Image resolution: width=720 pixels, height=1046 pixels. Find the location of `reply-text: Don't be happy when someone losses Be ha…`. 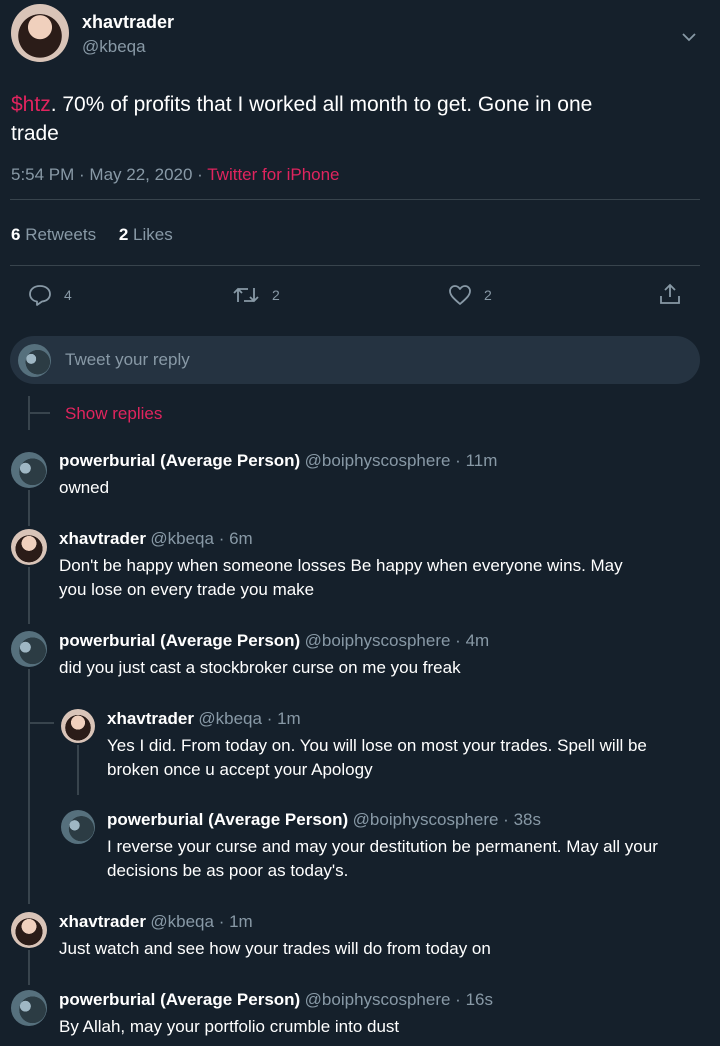

reply-text: Don't be happy when someone losses Be ha… is located at coordinates (341, 578).